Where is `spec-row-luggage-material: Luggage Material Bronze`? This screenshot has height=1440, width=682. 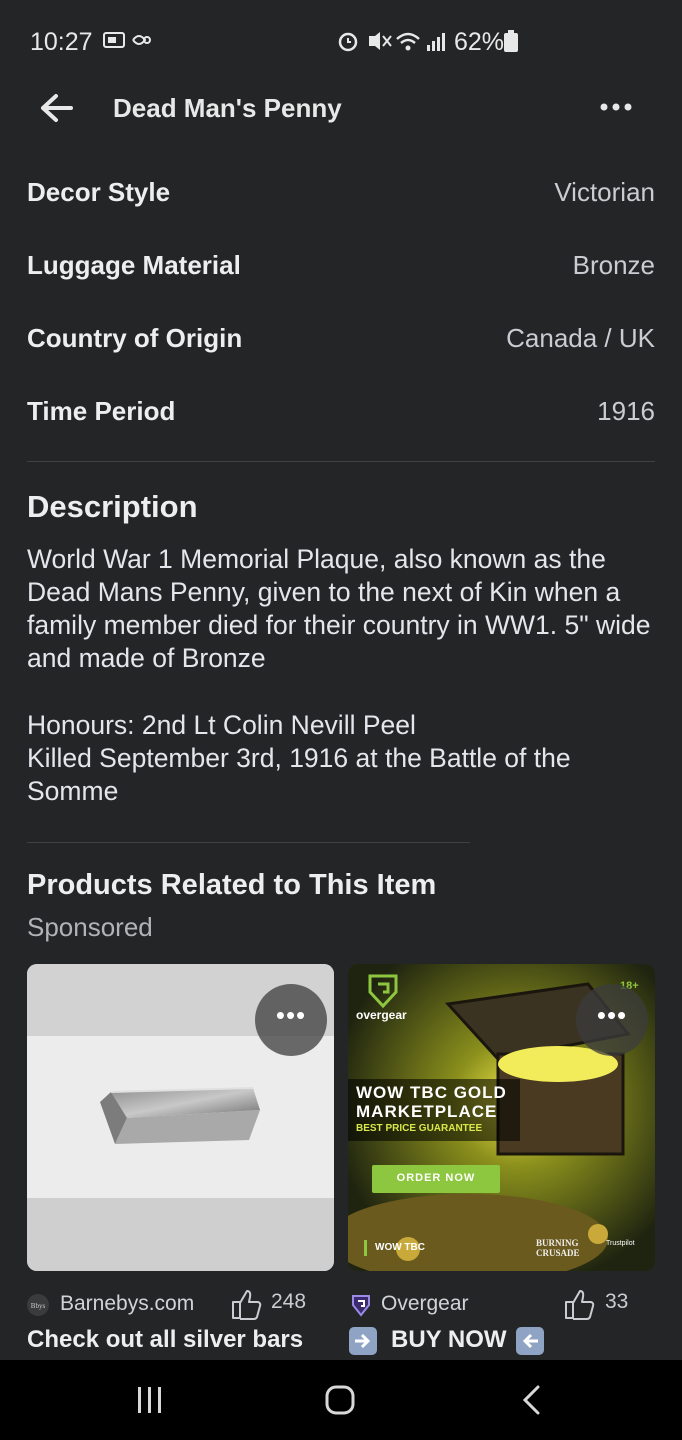 spec-row-luggage-material: Luggage Material Bronze is located at coordinates (341, 270).